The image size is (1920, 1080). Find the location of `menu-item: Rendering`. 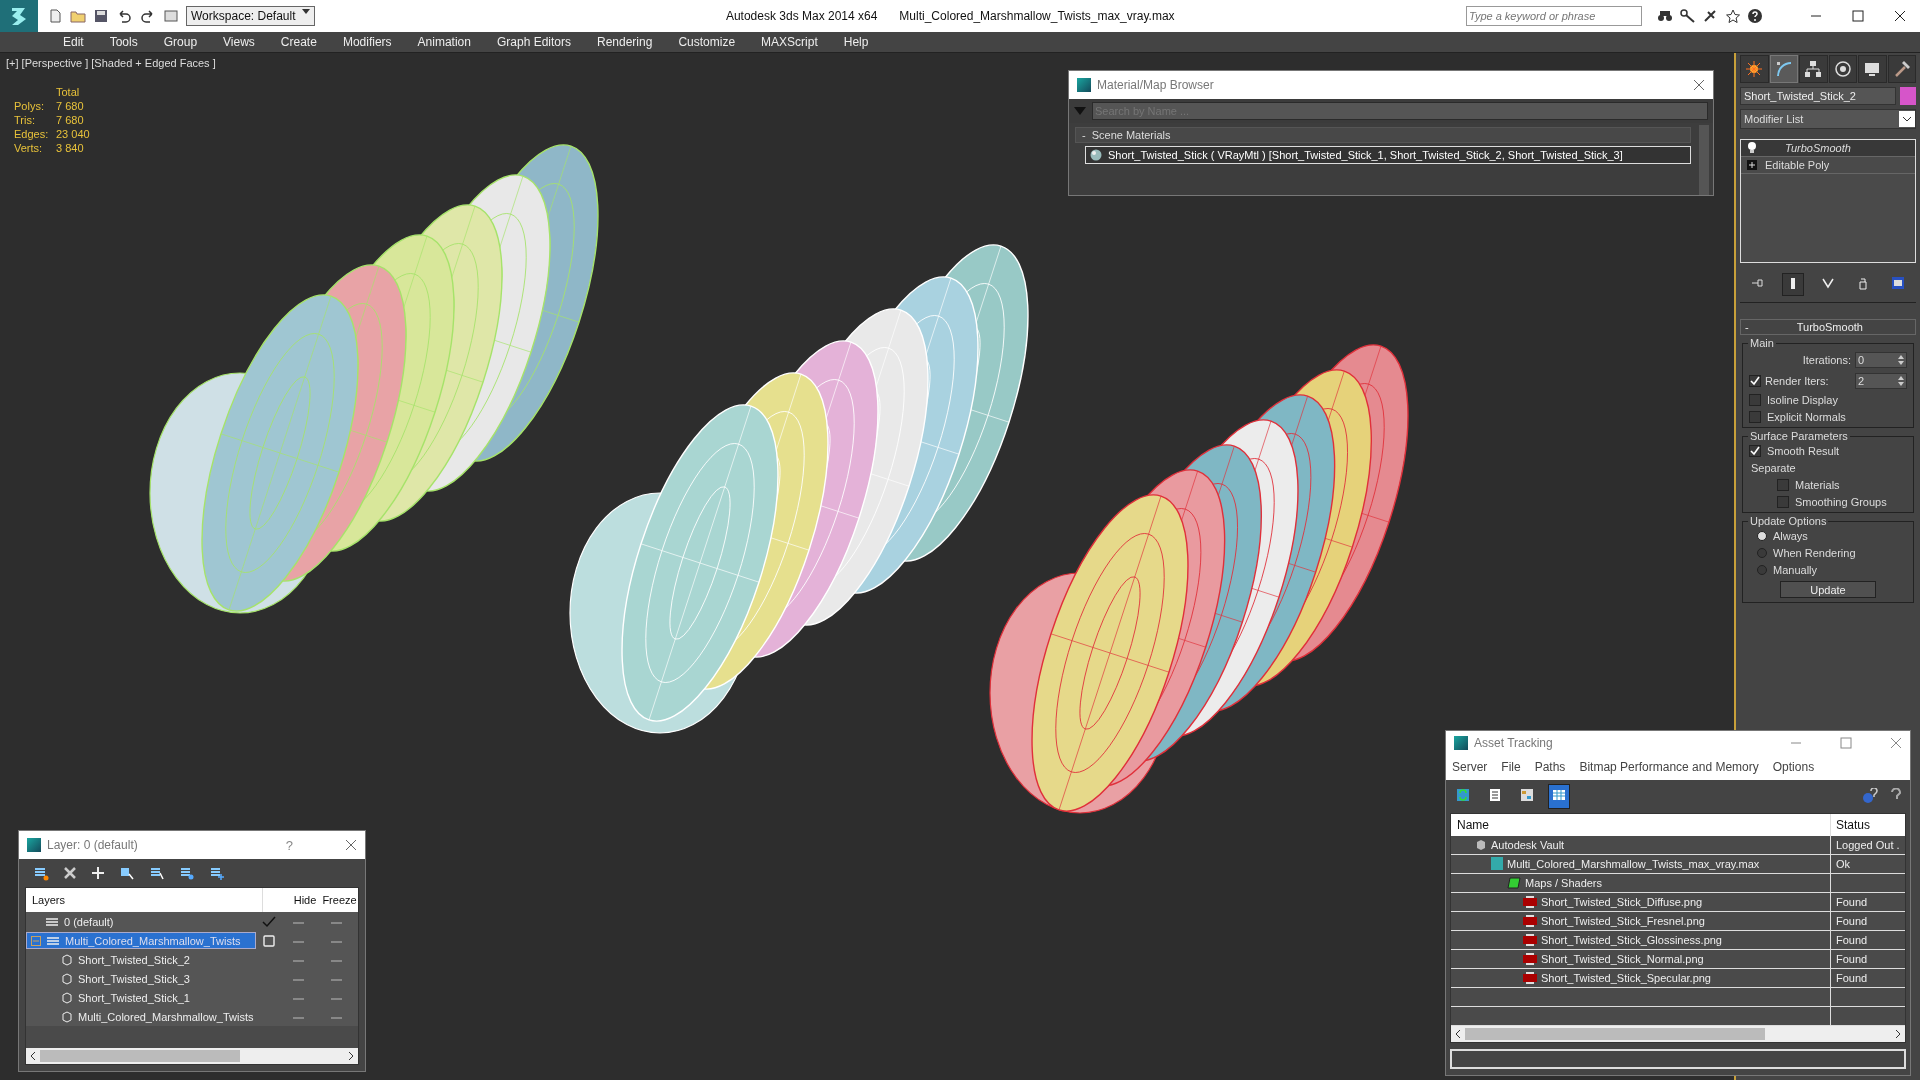

menu-item: Rendering is located at coordinates (625, 42).